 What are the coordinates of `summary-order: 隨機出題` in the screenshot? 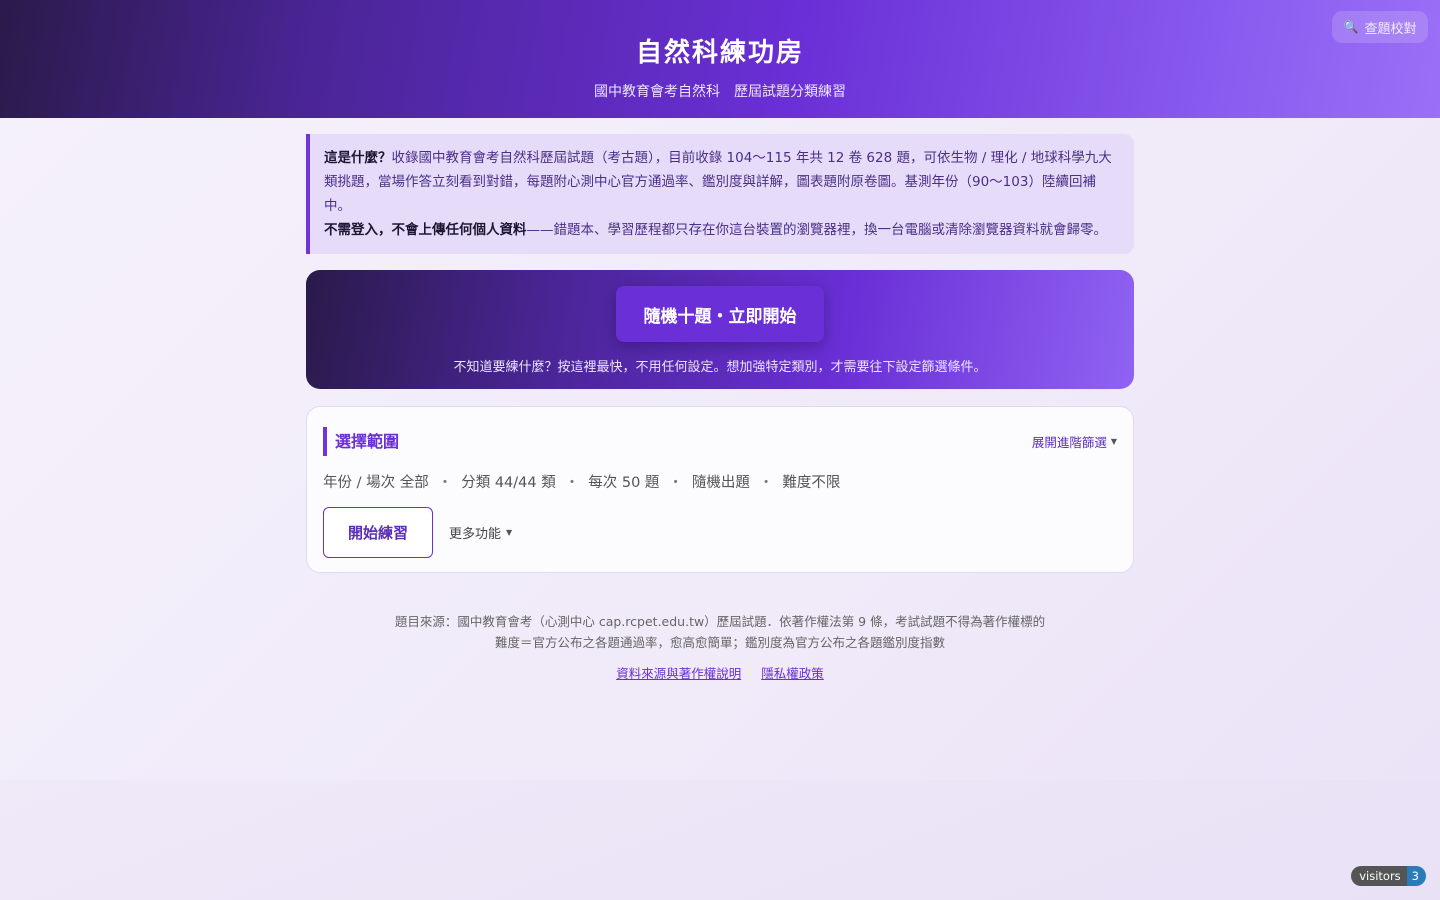 It's located at (720, 483).